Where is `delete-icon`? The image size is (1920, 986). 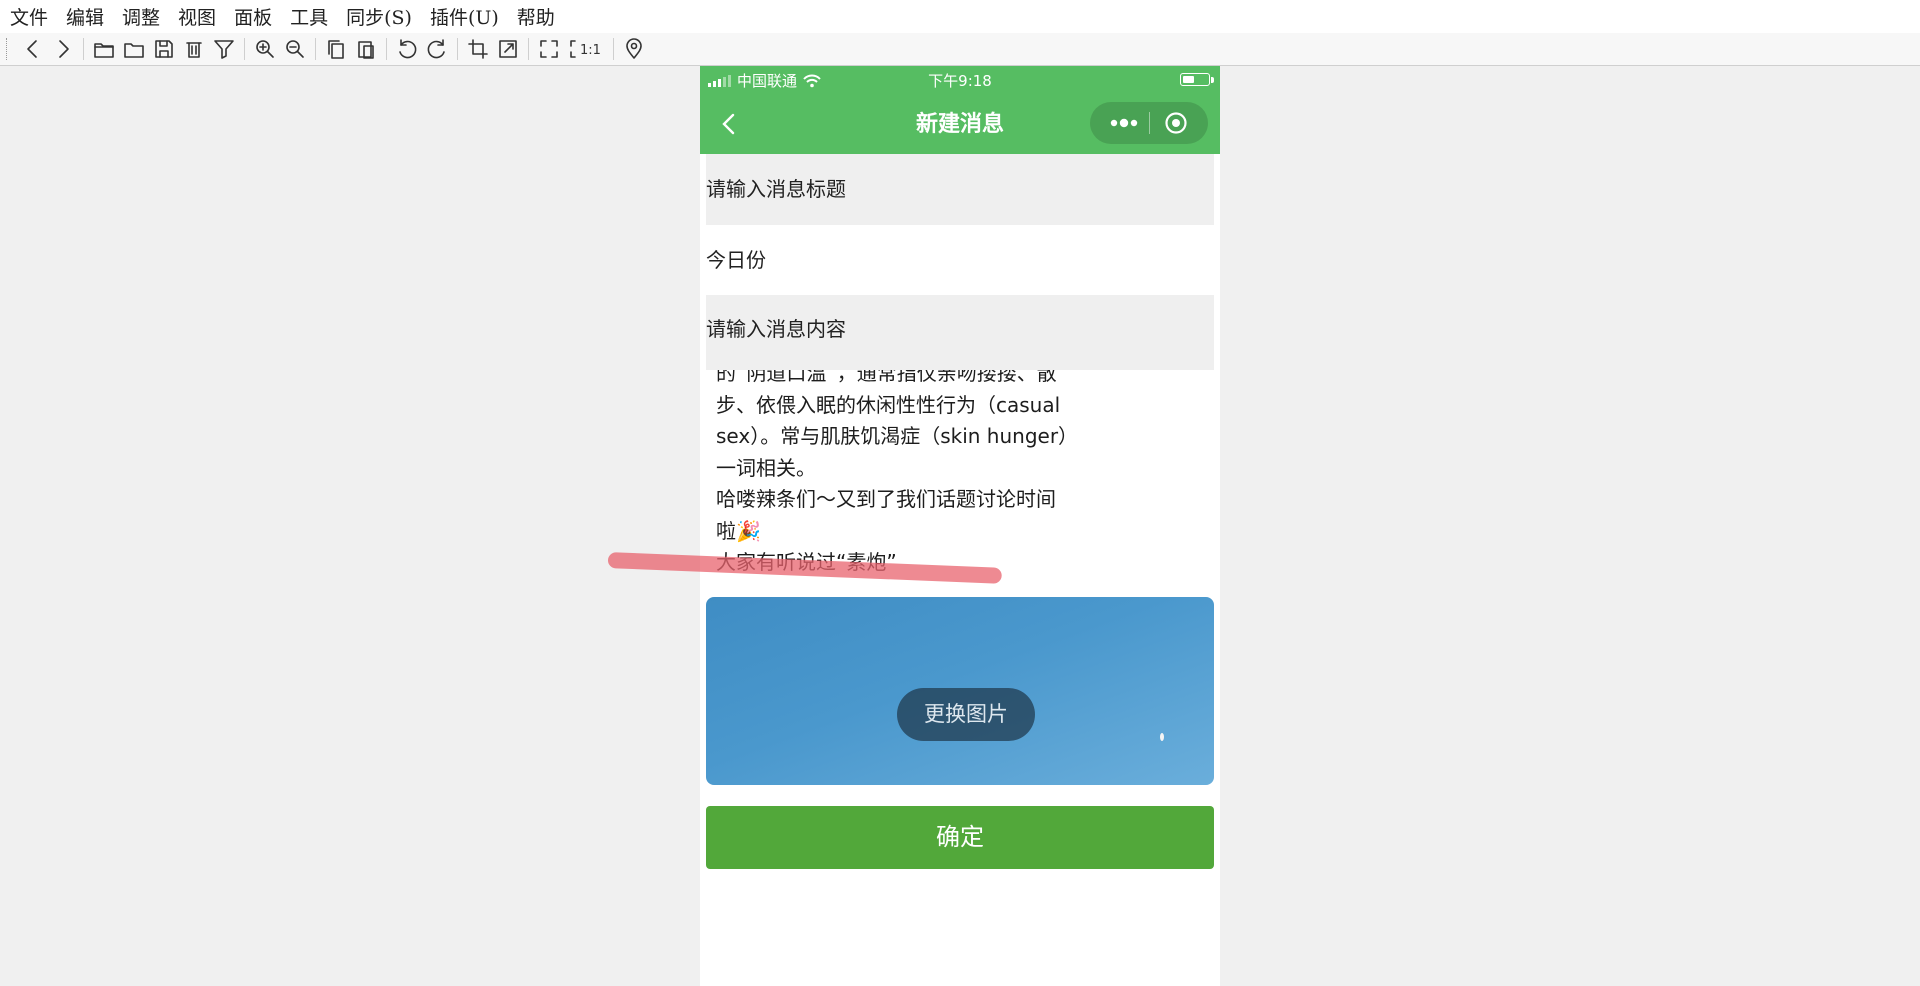
delete-icon is located at coordinates (194, 49).